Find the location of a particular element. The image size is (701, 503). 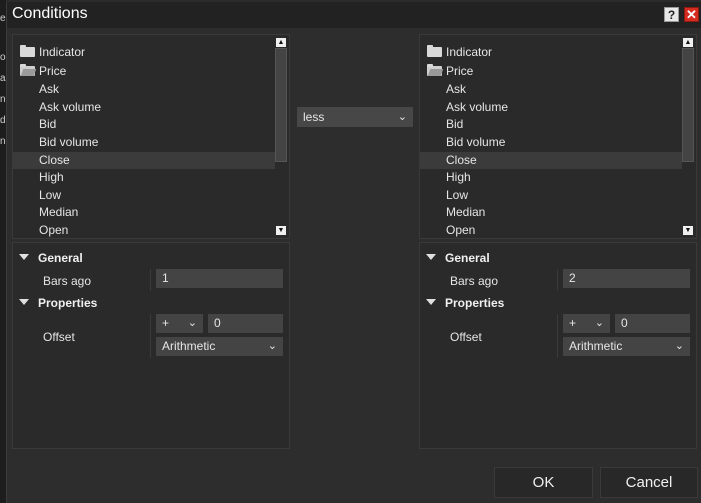

select-value: Arithmetic is located at coordinates (596, 346).